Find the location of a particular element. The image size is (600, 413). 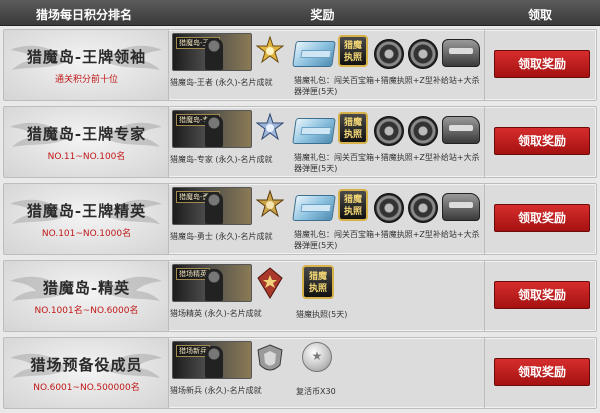

rank-range: 通关积分前十位 is located at coordinates (86, 80).